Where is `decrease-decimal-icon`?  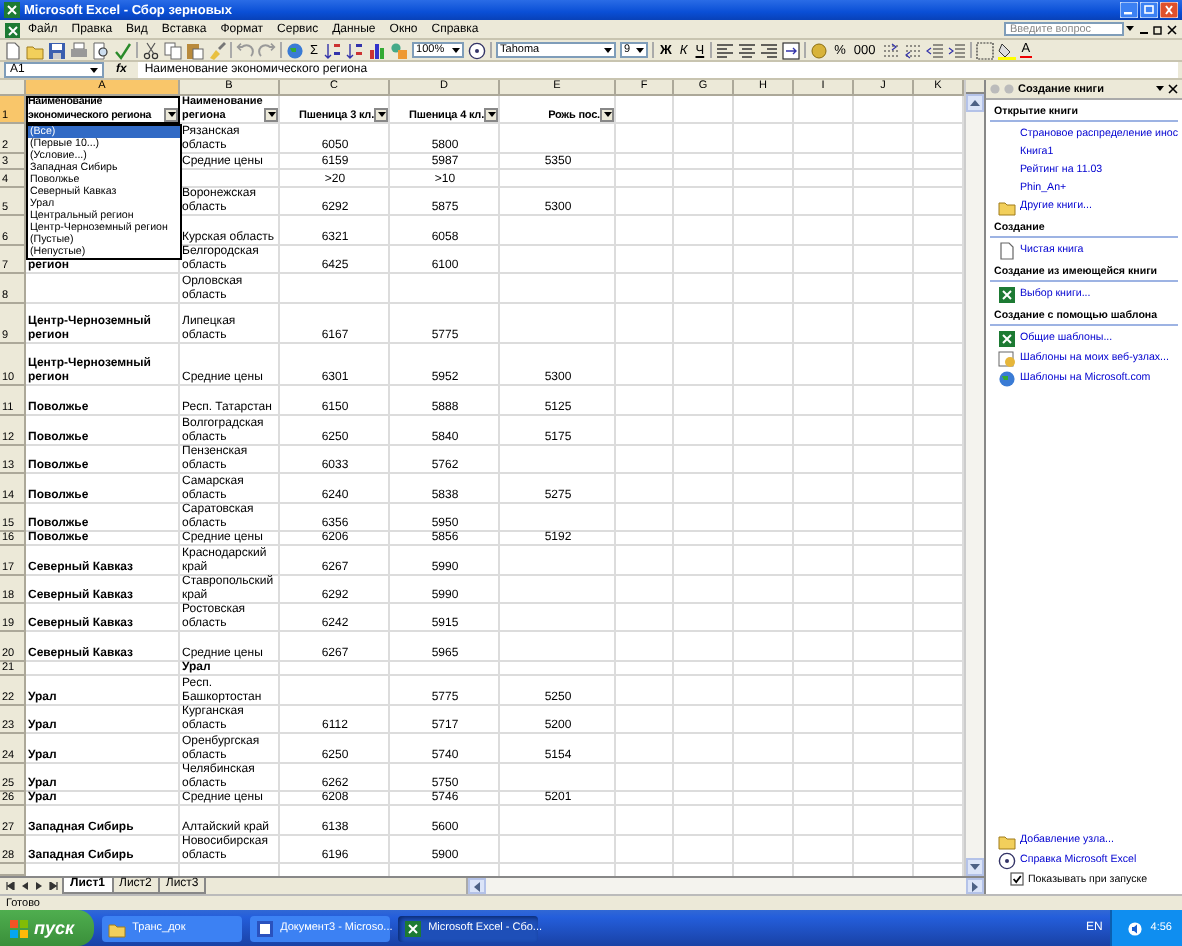 decrease-decimal-icon is located at coordinates (912, 50).